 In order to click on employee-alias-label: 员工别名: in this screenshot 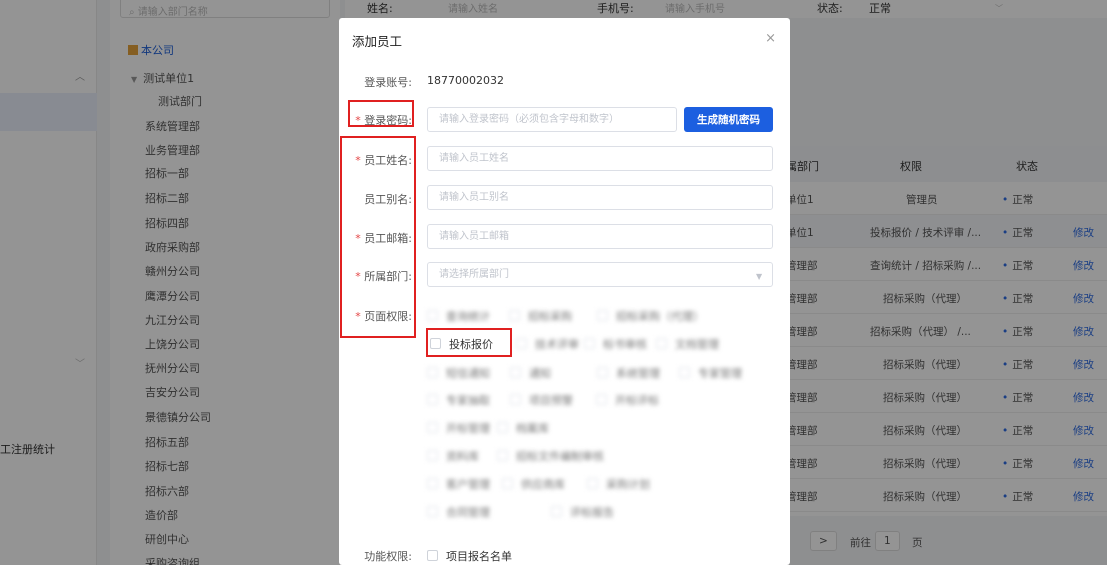, I will do `click(388, 199)`.